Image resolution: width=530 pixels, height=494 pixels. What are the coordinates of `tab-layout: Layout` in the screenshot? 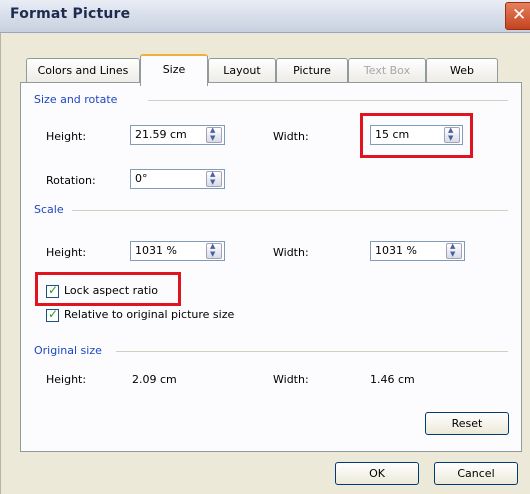 It's located at (242, 70).